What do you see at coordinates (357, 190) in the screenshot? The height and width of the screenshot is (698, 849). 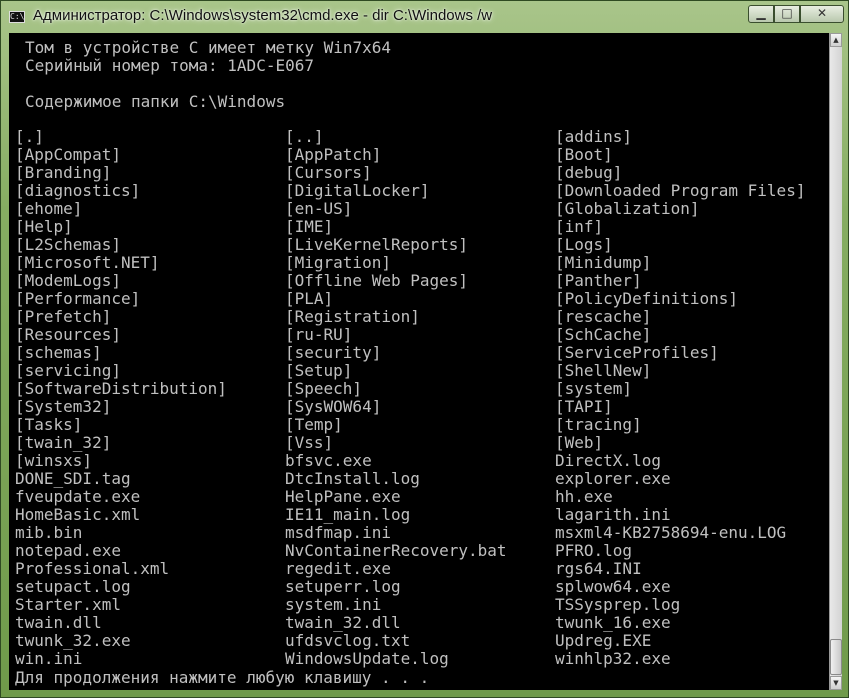 I see `dir-entry: [DigitalLocker]` at bounding box center [357, 190].